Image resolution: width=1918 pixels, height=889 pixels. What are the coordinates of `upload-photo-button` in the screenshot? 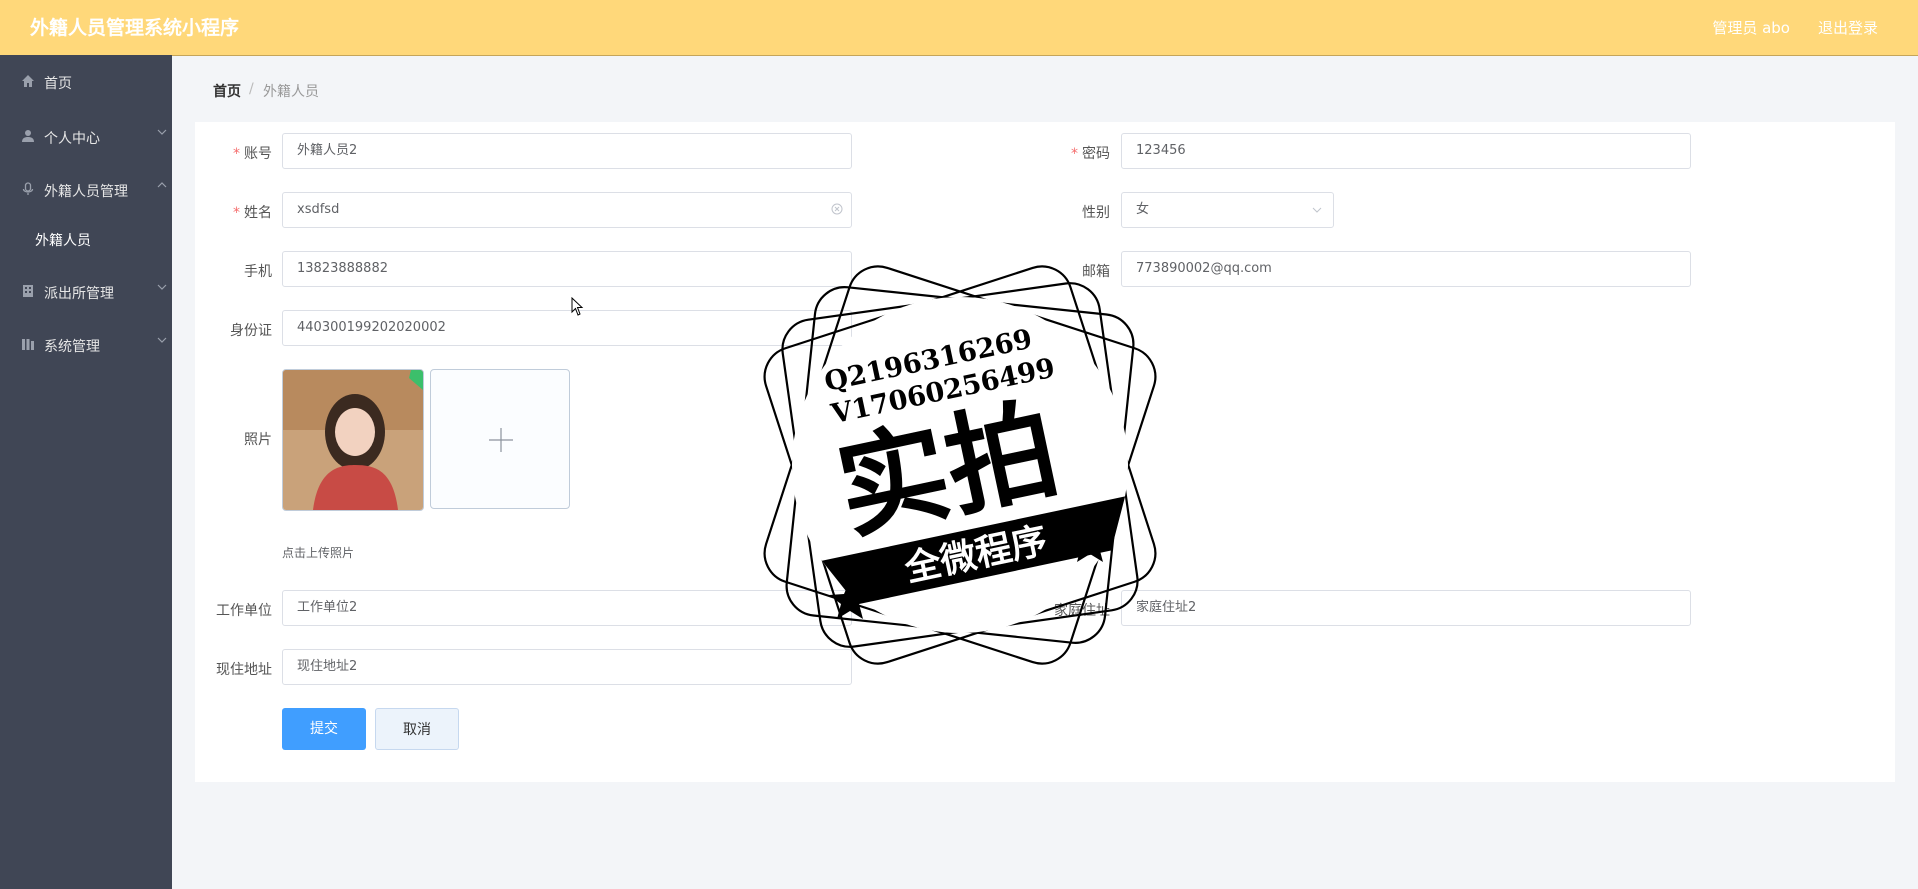 It's located at (500, 439).